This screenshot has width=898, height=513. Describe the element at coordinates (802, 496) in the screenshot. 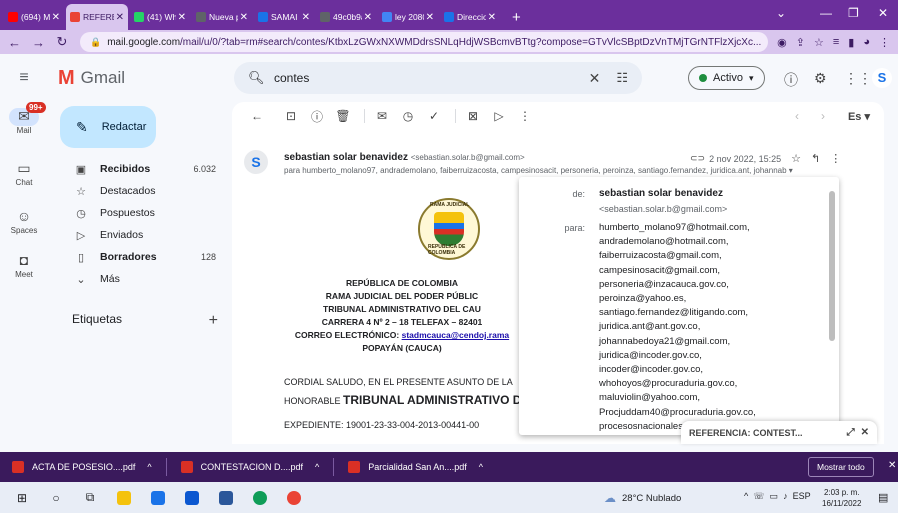

I see `keyboard-language: ESP` at that location.